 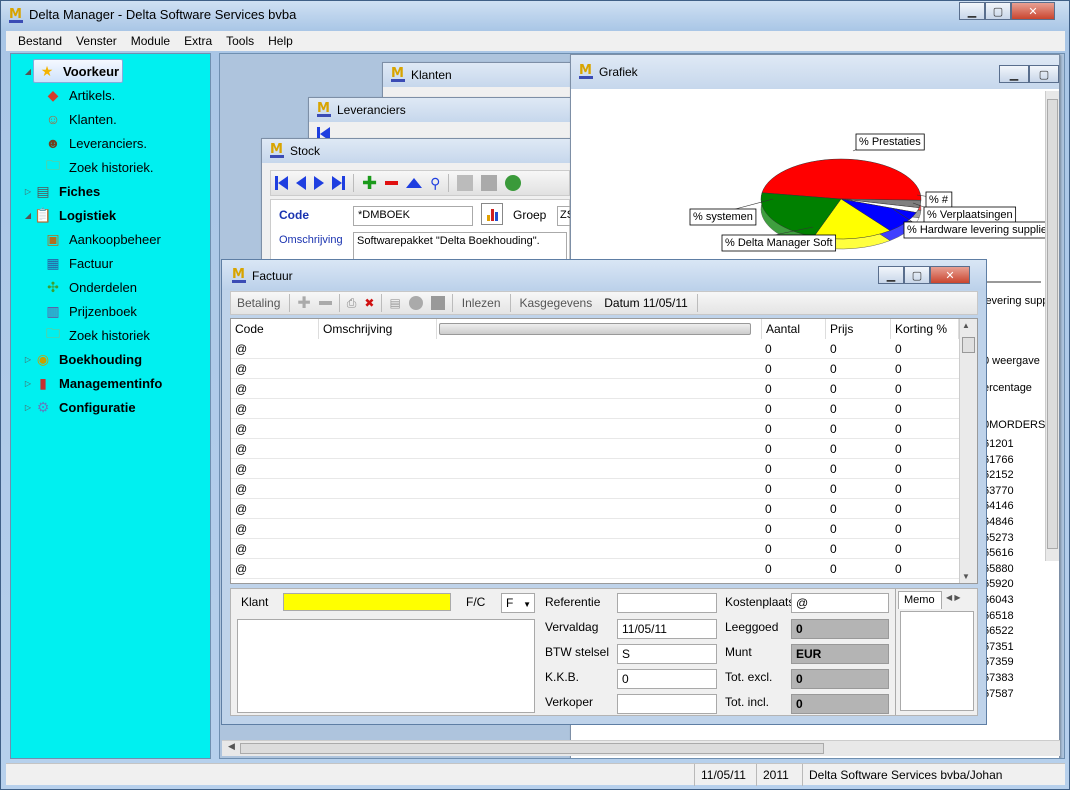 What do you see at coordinates (972, 11) in the screenshot?
I see `minimize-button: ▁` at bounding box center [972, 11].